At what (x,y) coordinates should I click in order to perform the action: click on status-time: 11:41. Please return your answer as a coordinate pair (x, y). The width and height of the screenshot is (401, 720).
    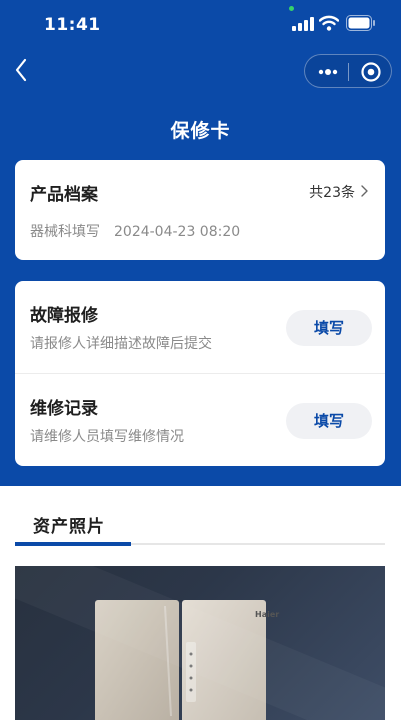
    Looking at the image, I should click on (72, 25).